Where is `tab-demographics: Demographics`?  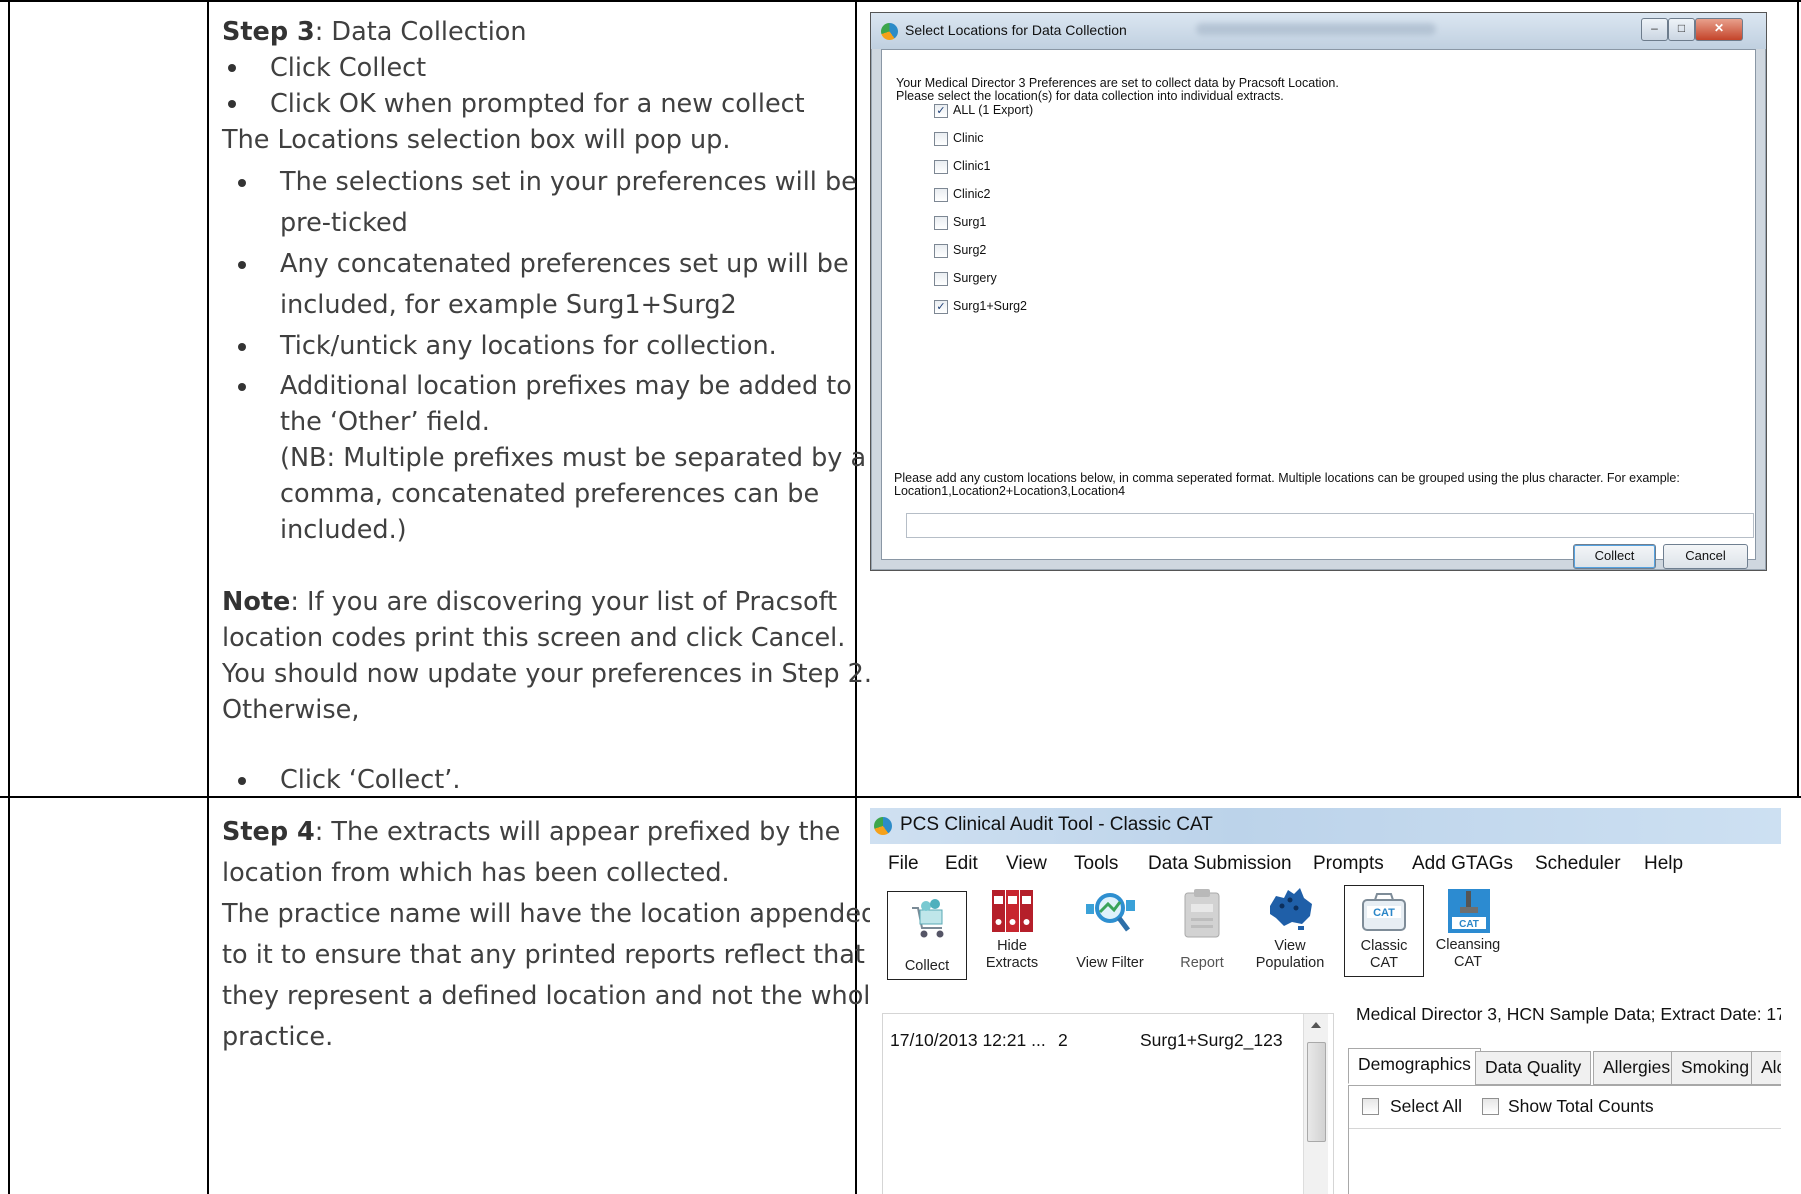 tab-demographics: Demographics is located at coordinates (1414, 1066).